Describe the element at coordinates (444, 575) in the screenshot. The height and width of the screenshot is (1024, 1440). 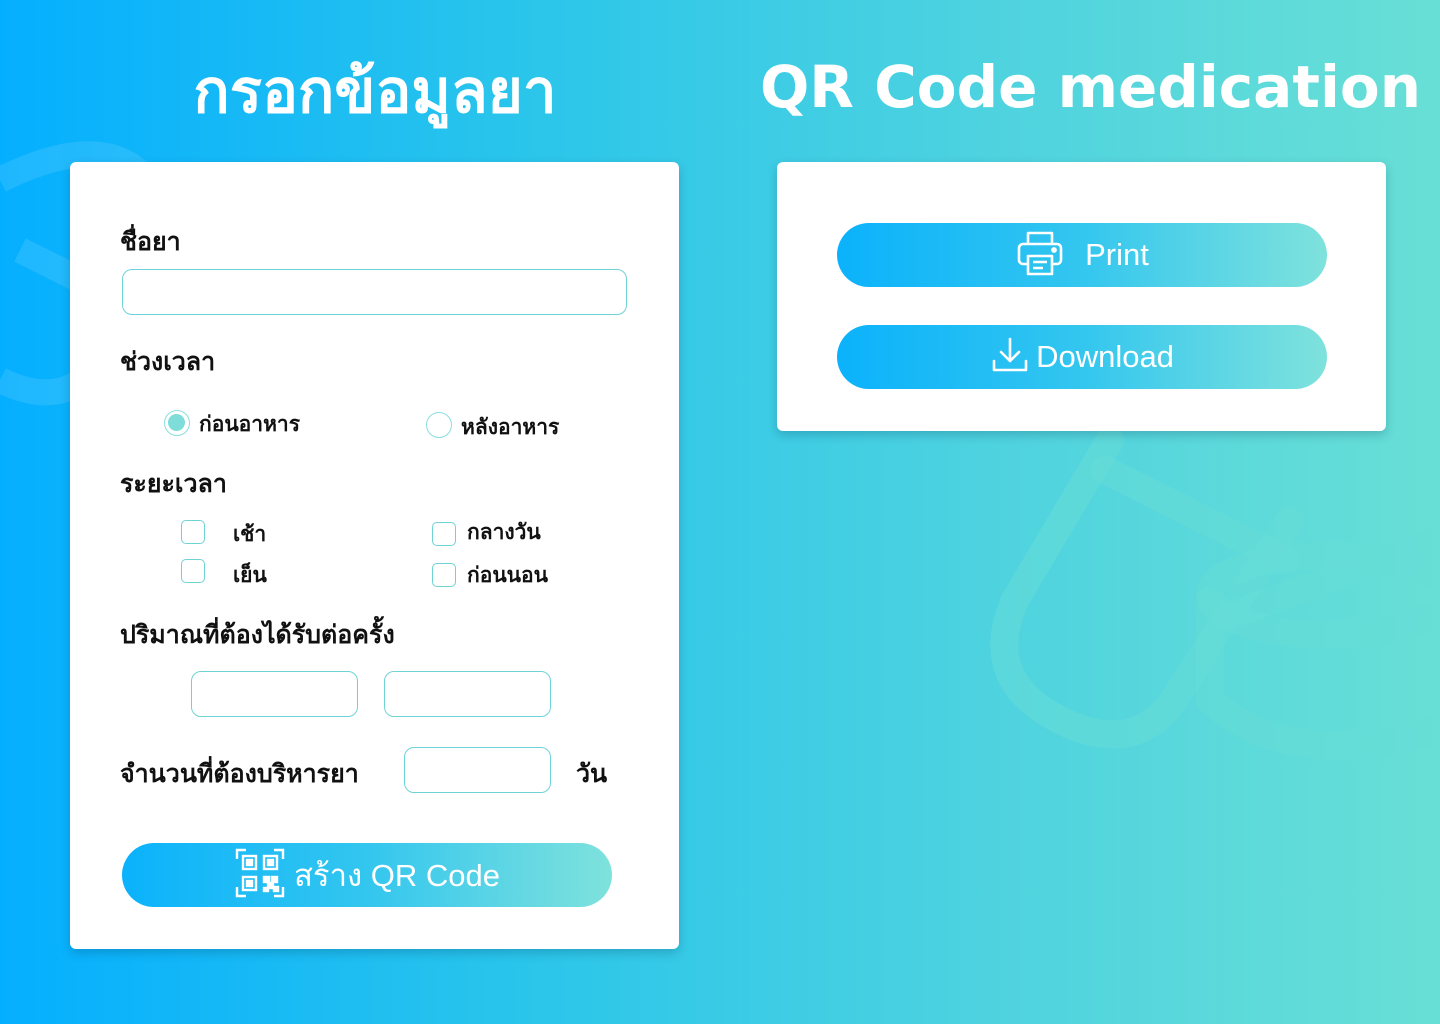
I see `checkbox-bedtime` at that location.